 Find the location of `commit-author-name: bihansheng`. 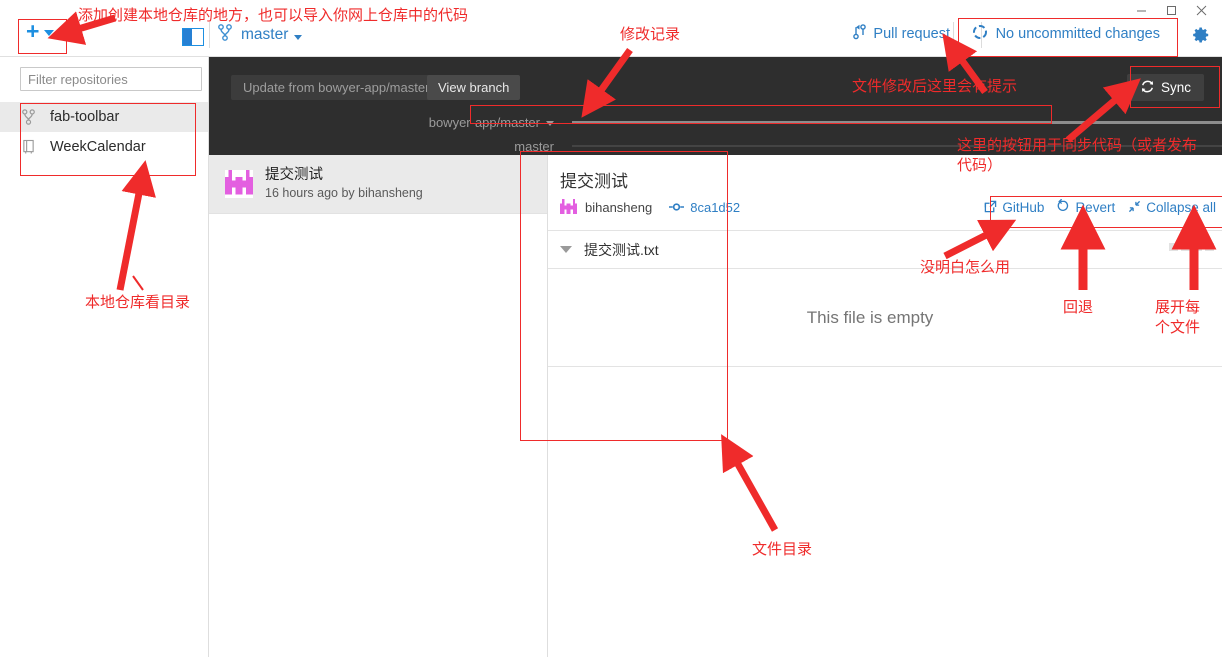

commit-author-name: bihansheng is located at coordinates (619, 207).